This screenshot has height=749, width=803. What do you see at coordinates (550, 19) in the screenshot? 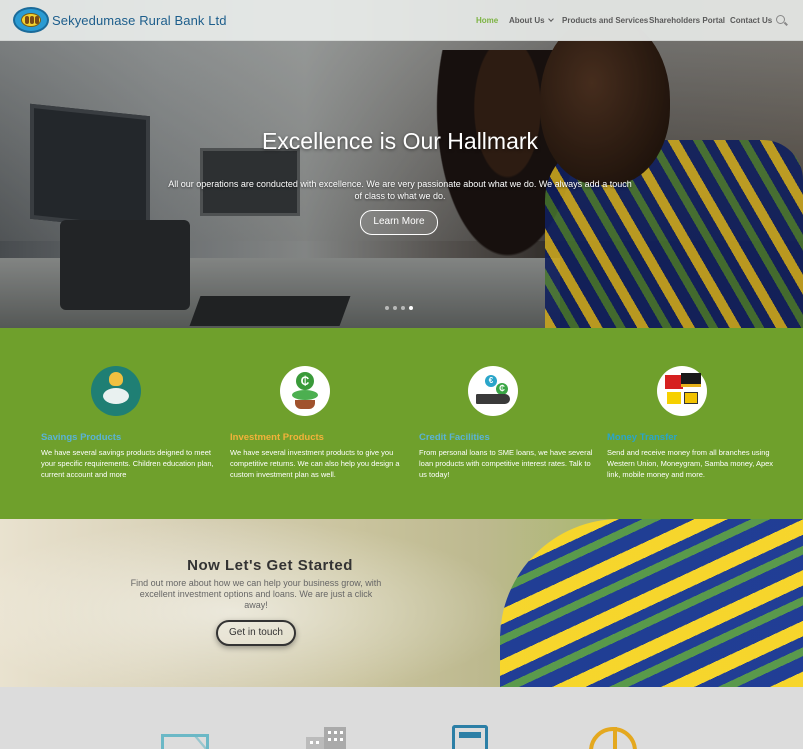
I see `chevron-down-icon` at bounding box center [550, 19].